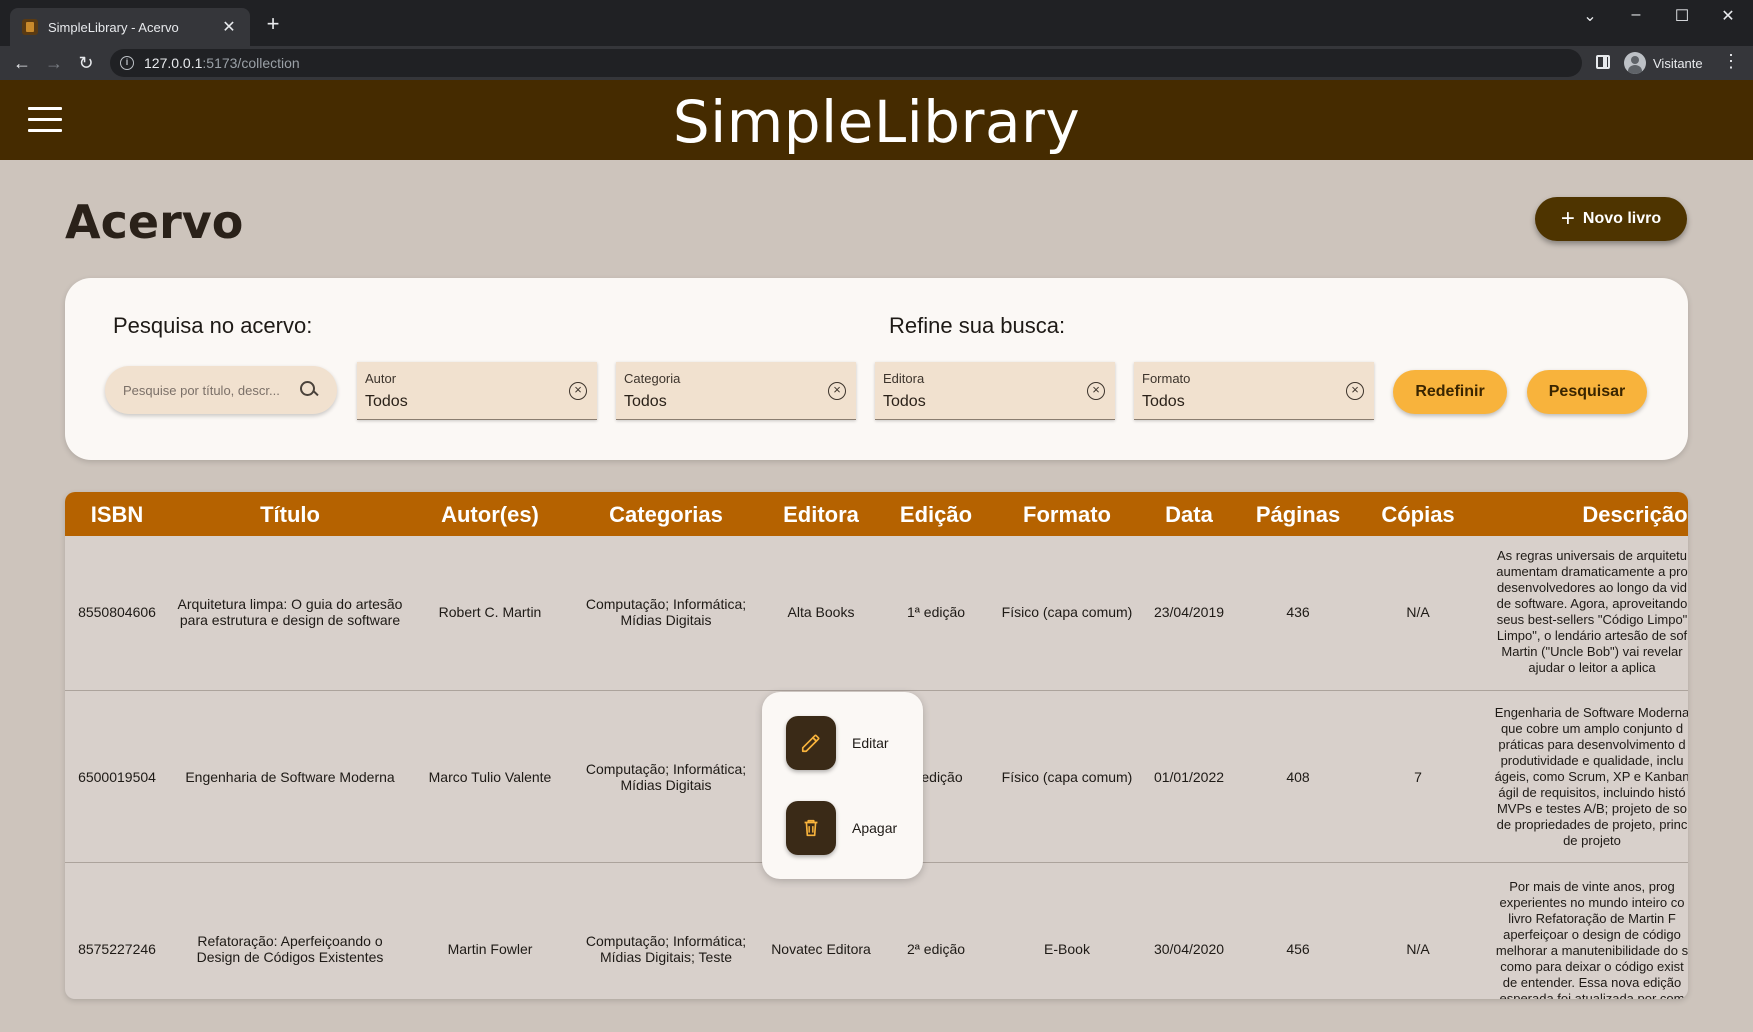 The width and height of the screenshot is (1753, 1032). I want to click on cell-title-line: Refatoração: Aperfeiçoando o, so click(290, 941).